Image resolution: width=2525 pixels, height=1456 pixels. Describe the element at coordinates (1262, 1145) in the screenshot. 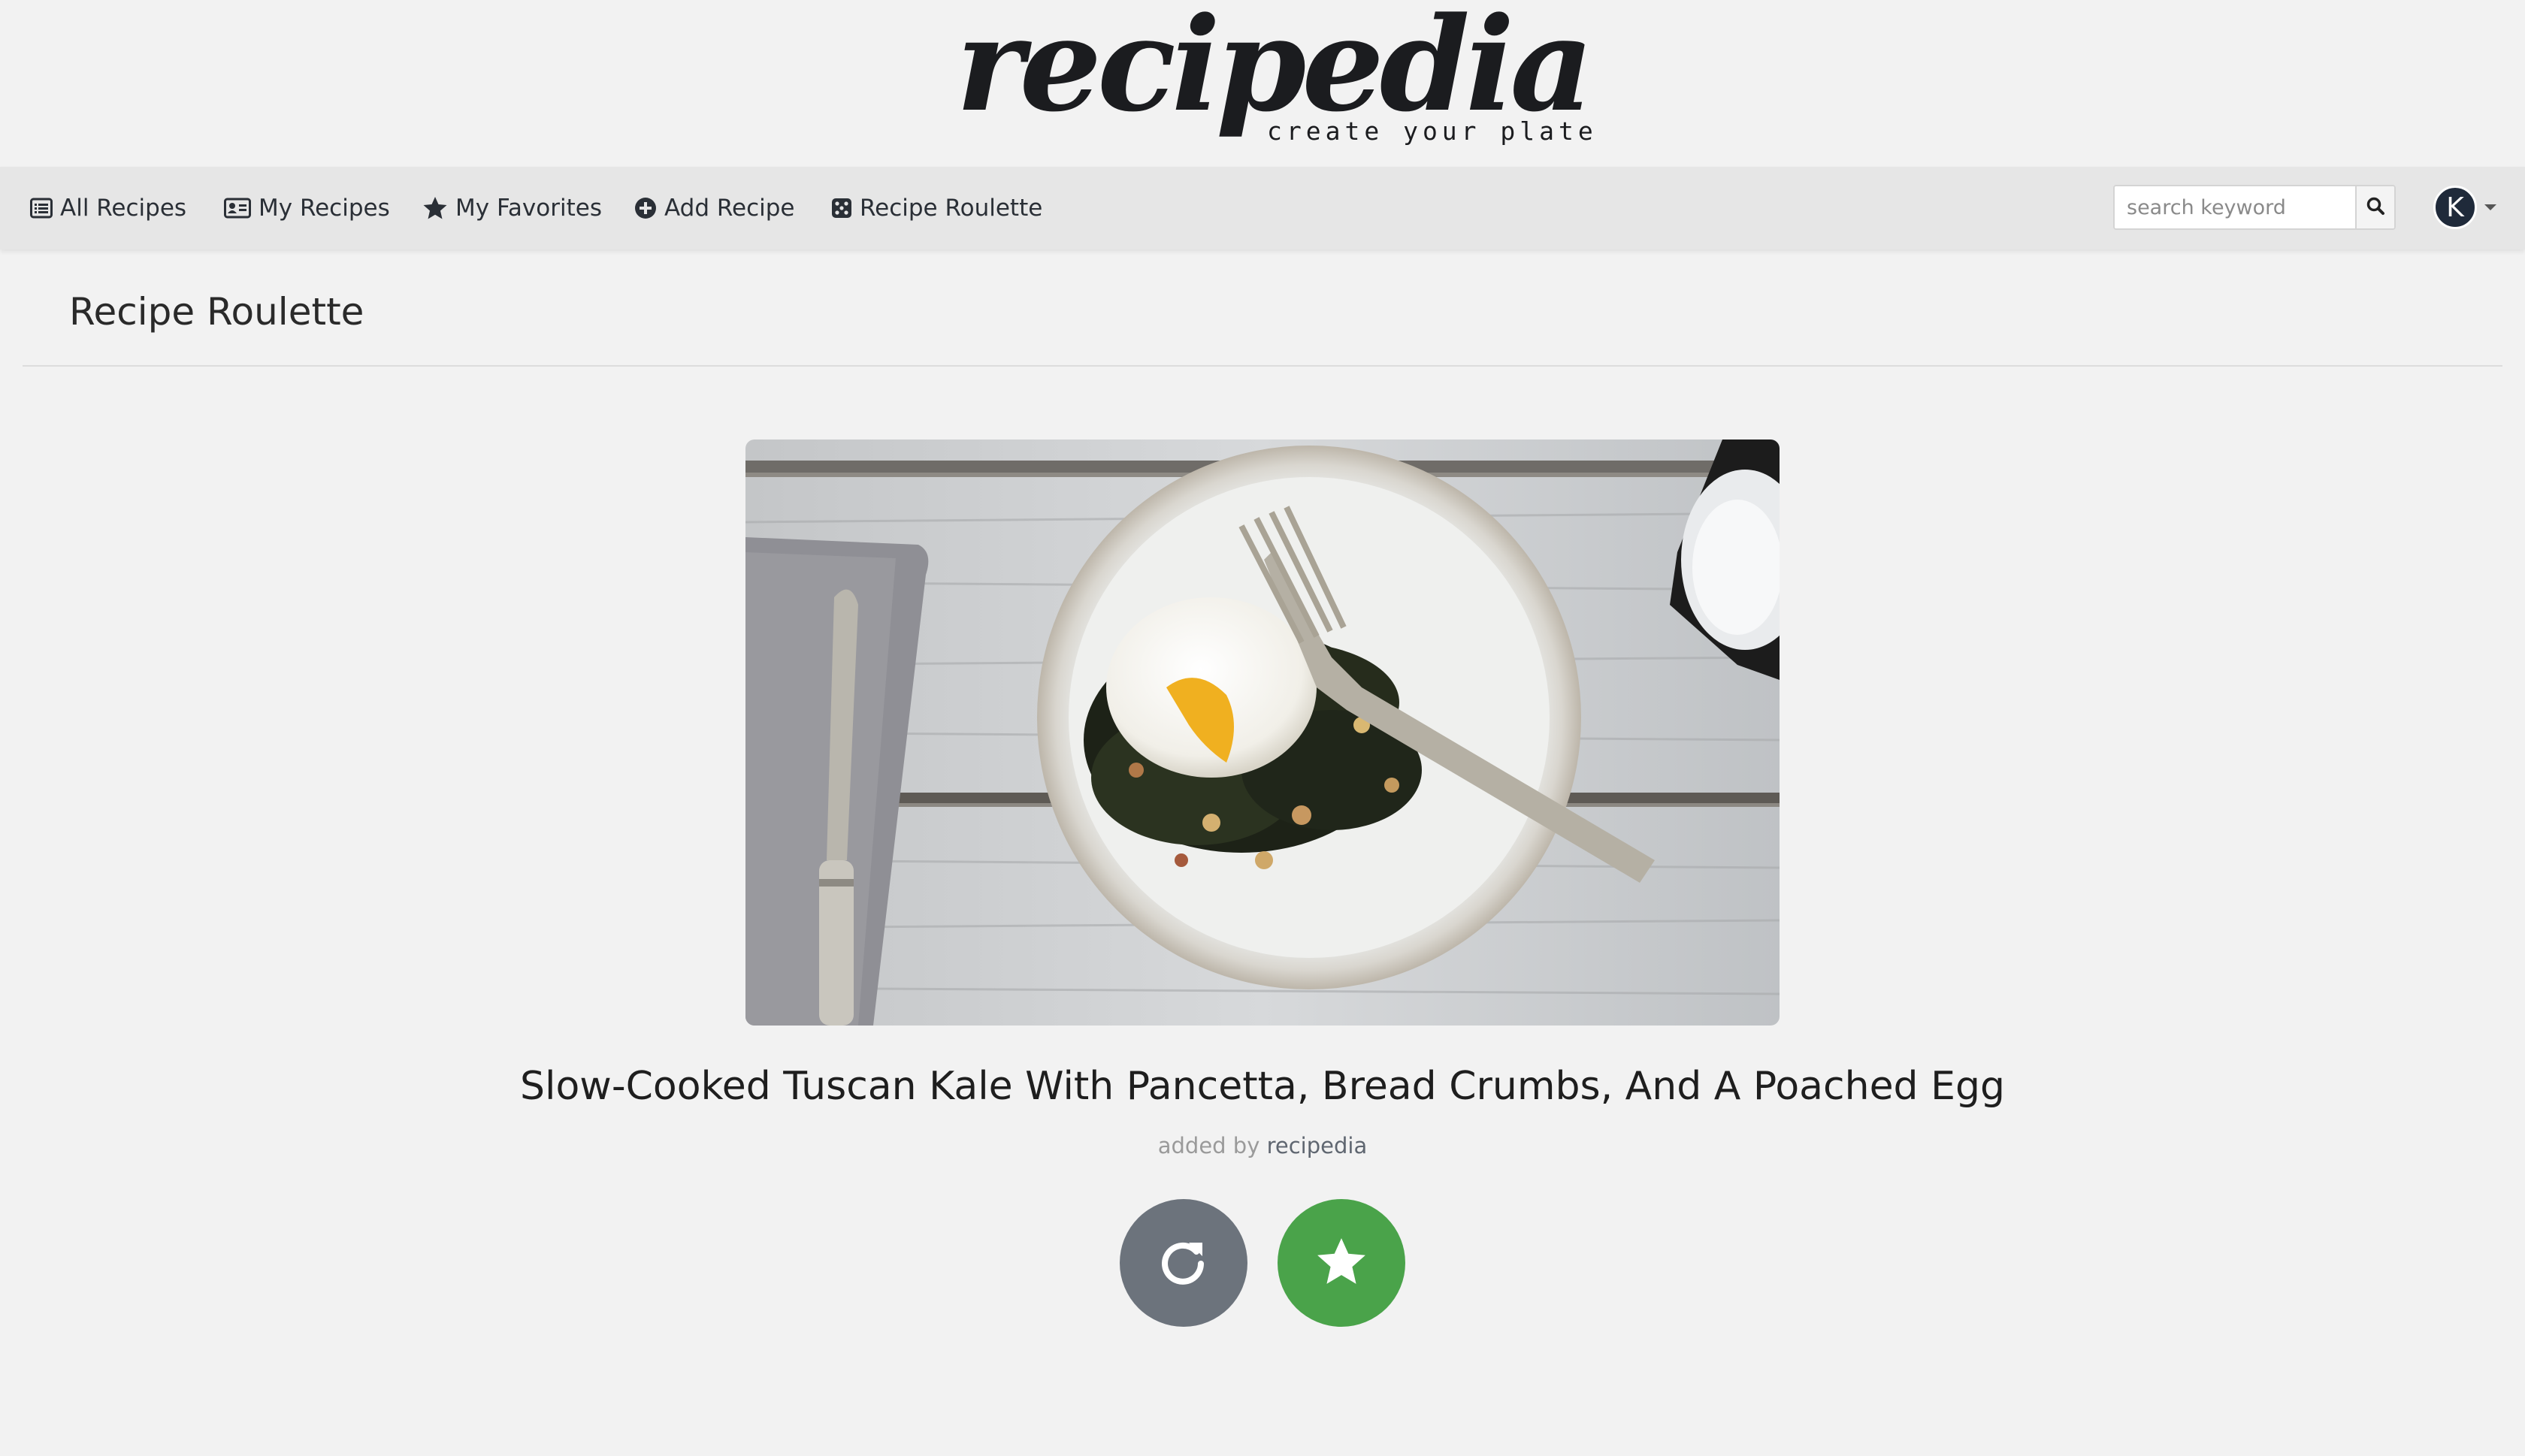

I see `added-by: added by recipedia` at that location.